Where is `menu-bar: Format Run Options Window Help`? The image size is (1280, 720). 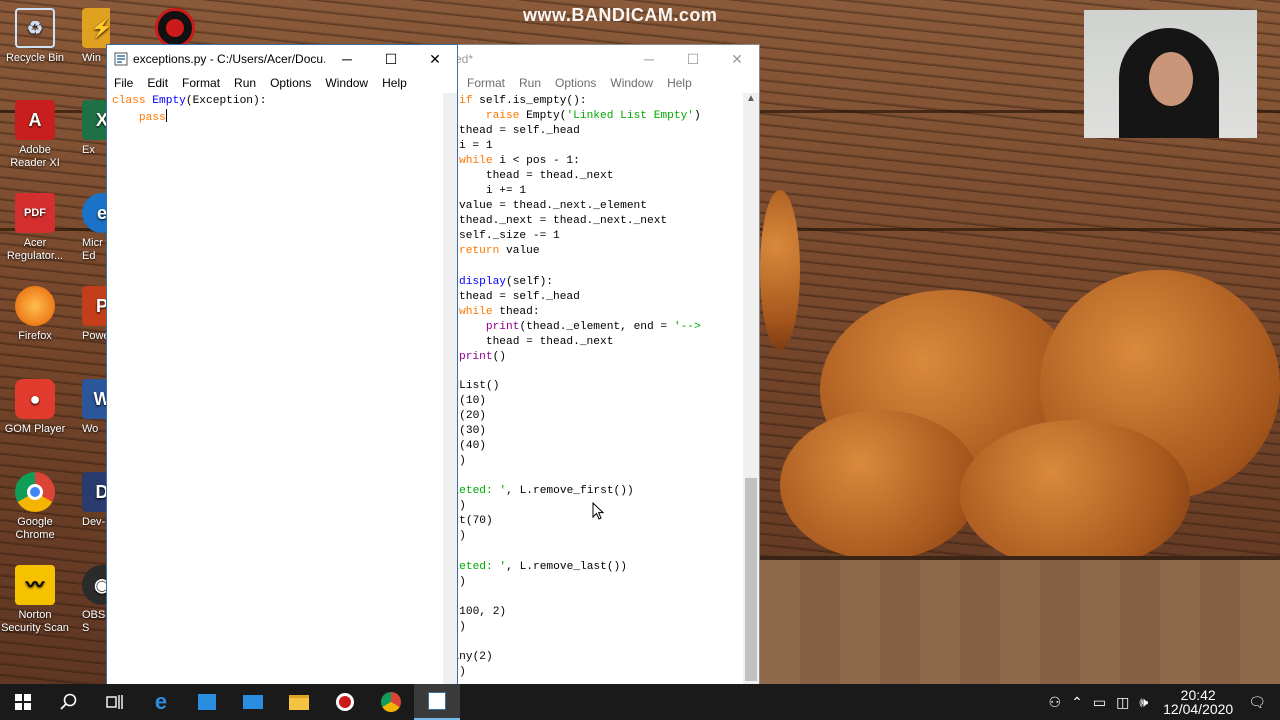
menu-bar: Format Run Options Window Help is located at coordinates (599, 83).